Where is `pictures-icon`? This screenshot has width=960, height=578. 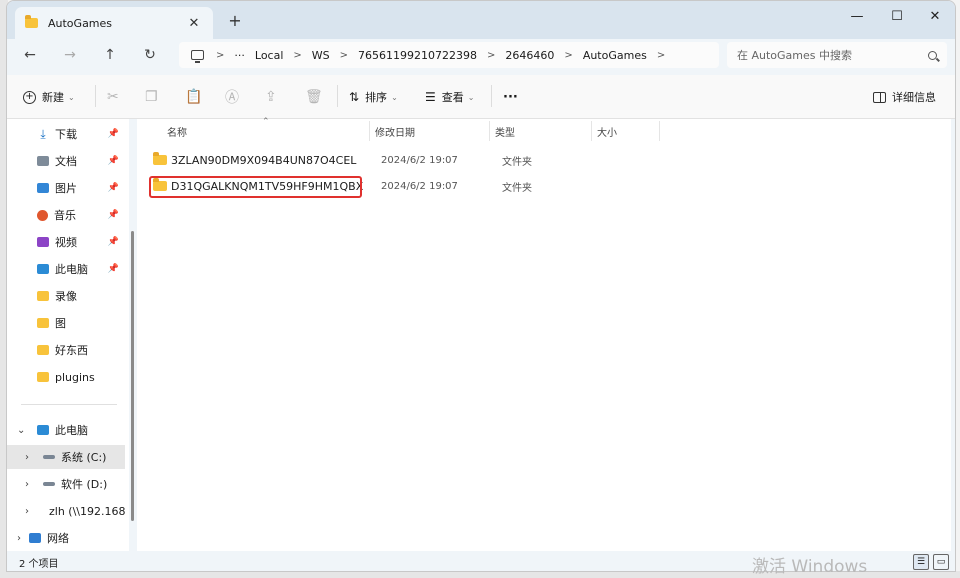
pictures-icon is located at coordinates (43, 188).